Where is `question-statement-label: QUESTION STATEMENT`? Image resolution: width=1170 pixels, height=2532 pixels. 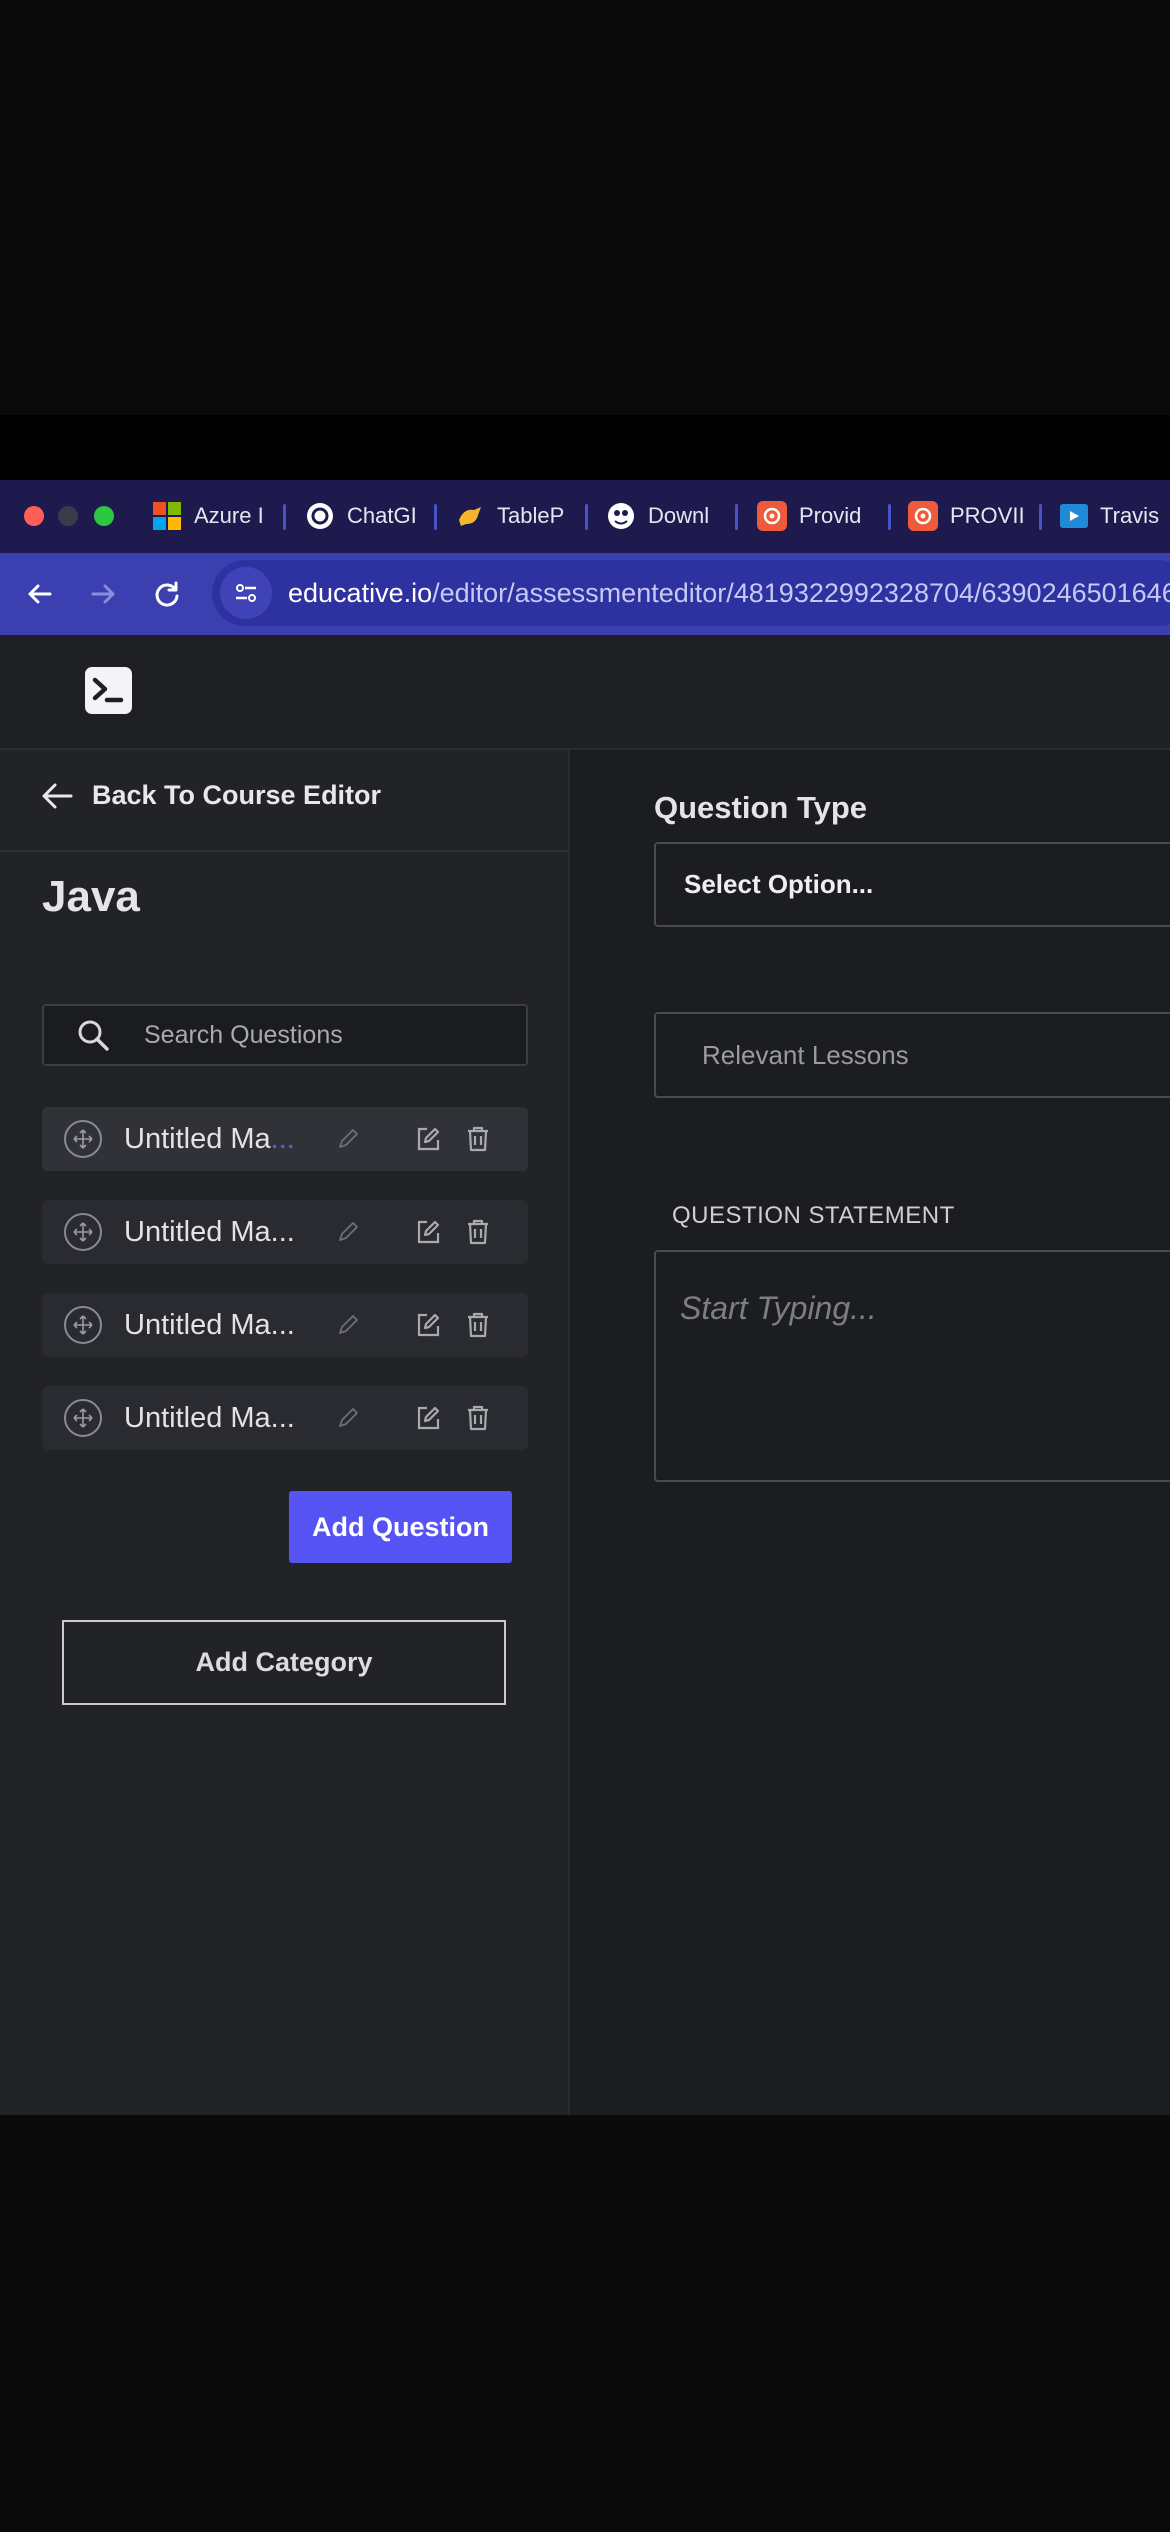 question-statement-label: QUESTION STATEMENT is located at coordinates (813, 1215).